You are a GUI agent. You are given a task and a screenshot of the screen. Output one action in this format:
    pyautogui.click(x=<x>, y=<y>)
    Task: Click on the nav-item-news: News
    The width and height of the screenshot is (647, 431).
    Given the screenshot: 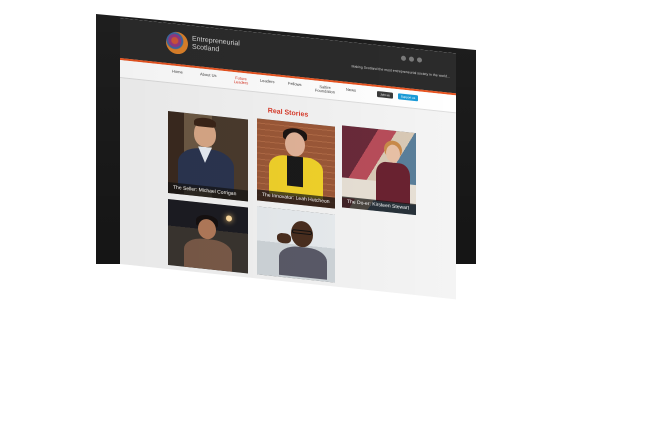 What is the action you would take?
    pyautogui.click(x=351, y=90)
    